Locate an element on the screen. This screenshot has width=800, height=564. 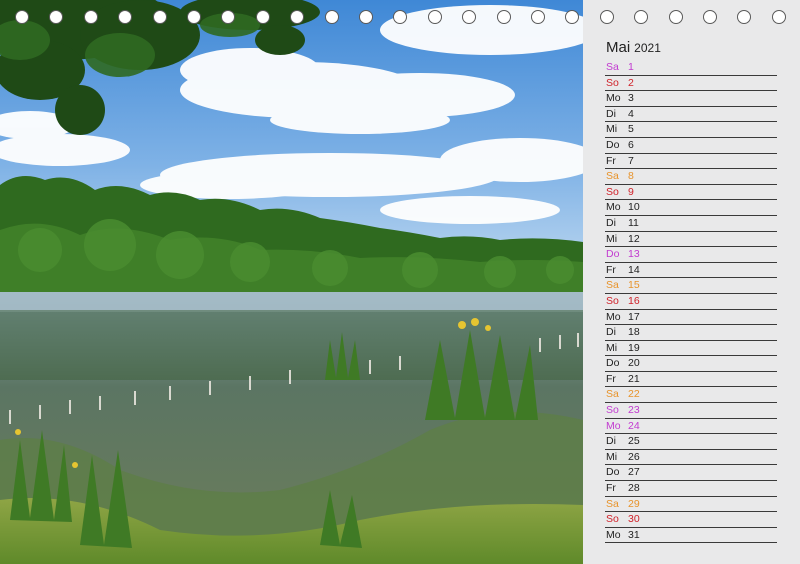
day-row: Sa 8 is located at coordinates (691, 177).